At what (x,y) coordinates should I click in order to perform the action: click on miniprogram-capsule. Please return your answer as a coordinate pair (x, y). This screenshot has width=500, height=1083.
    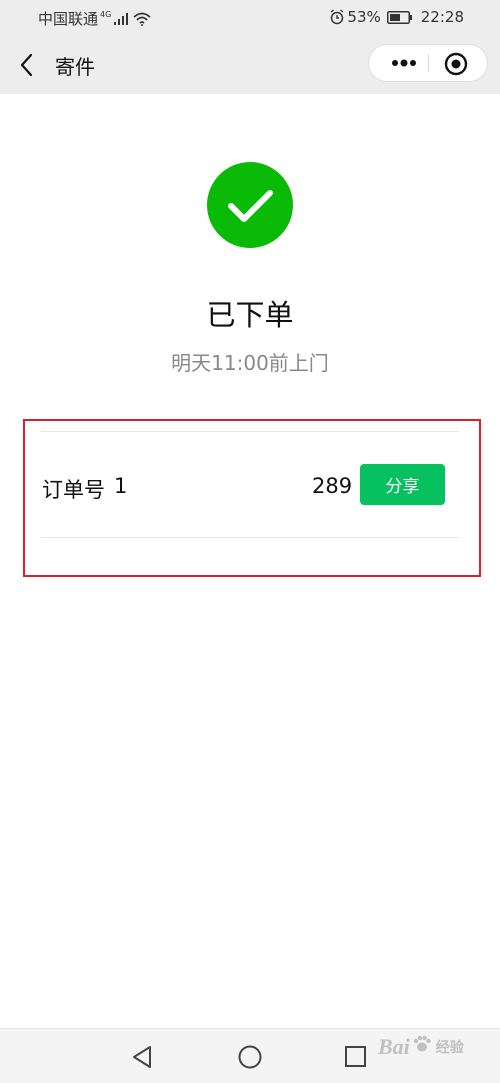
    Looking at the image, I should click on (428, 63).